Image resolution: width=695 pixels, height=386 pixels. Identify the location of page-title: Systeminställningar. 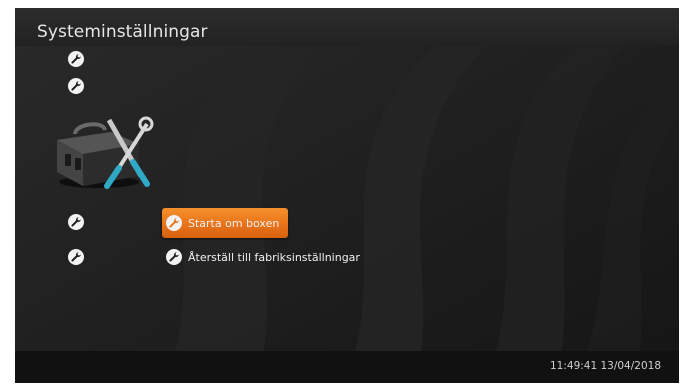
(122, 32).